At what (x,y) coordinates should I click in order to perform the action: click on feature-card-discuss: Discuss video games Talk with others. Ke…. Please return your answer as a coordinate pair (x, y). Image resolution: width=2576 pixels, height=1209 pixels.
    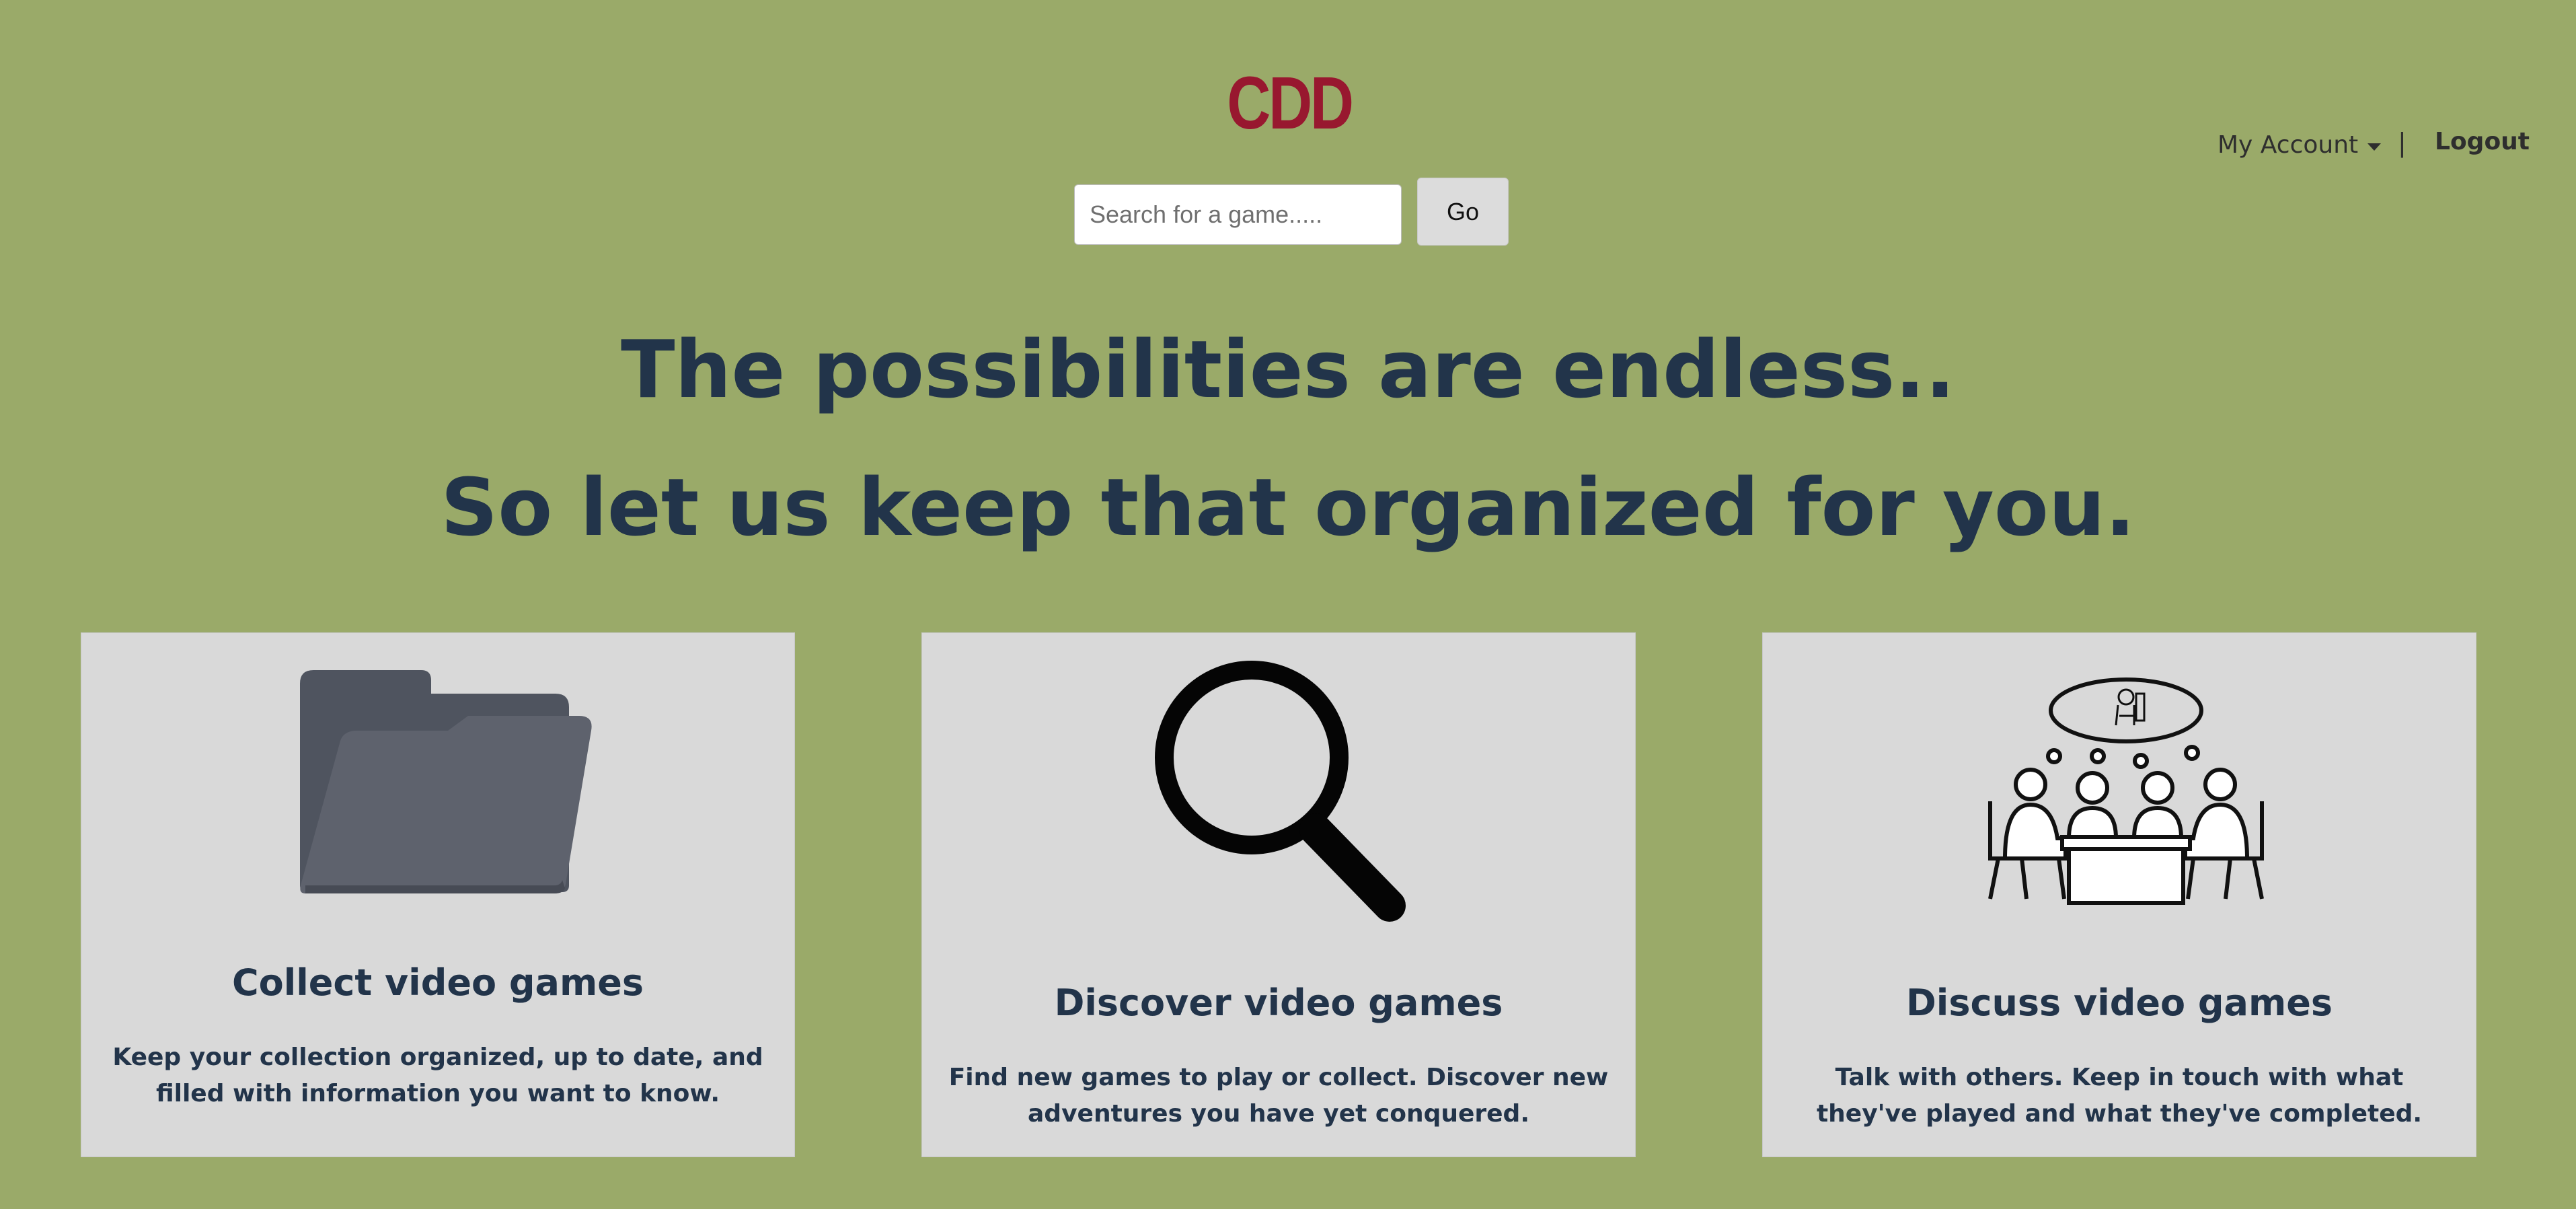
    Looking at the image, I should click on (2119, 894).